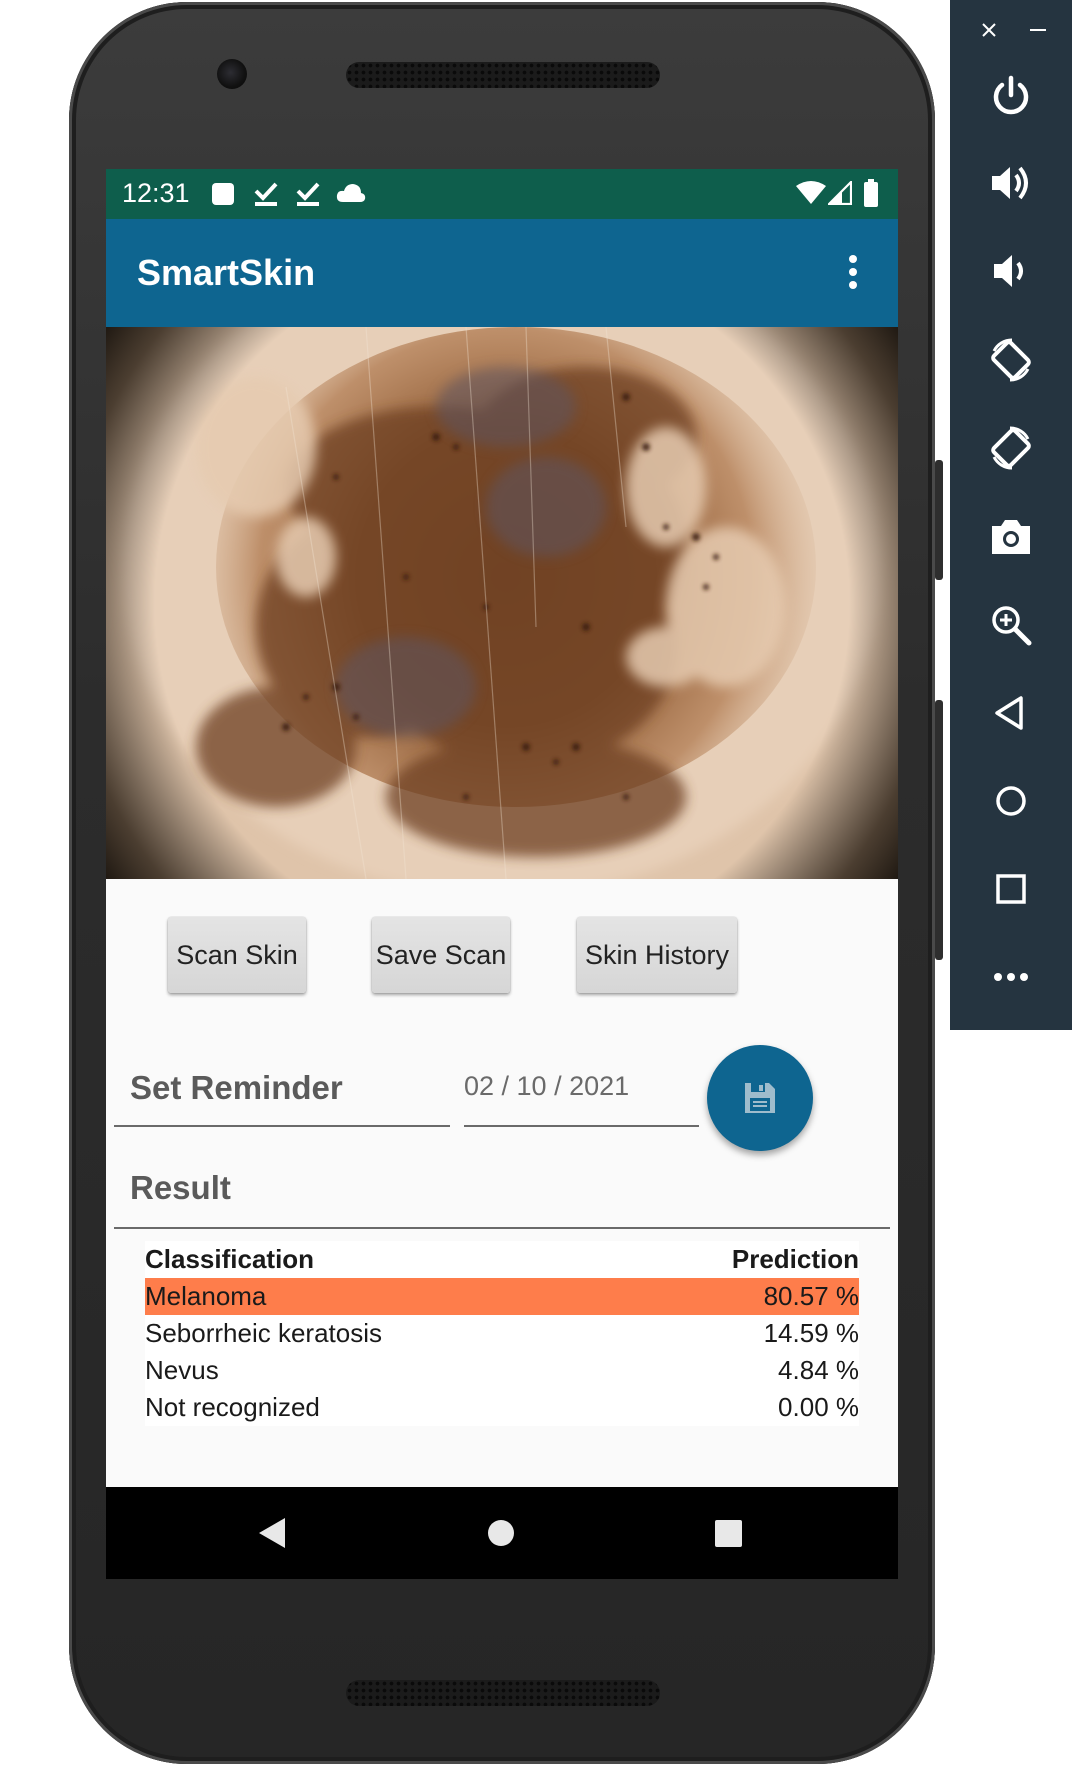 The width and height of the screenshot is (1072, 1790). Describe the element at coordinates (939, 520) in the screenshot. I see `power-side-button` at that location.